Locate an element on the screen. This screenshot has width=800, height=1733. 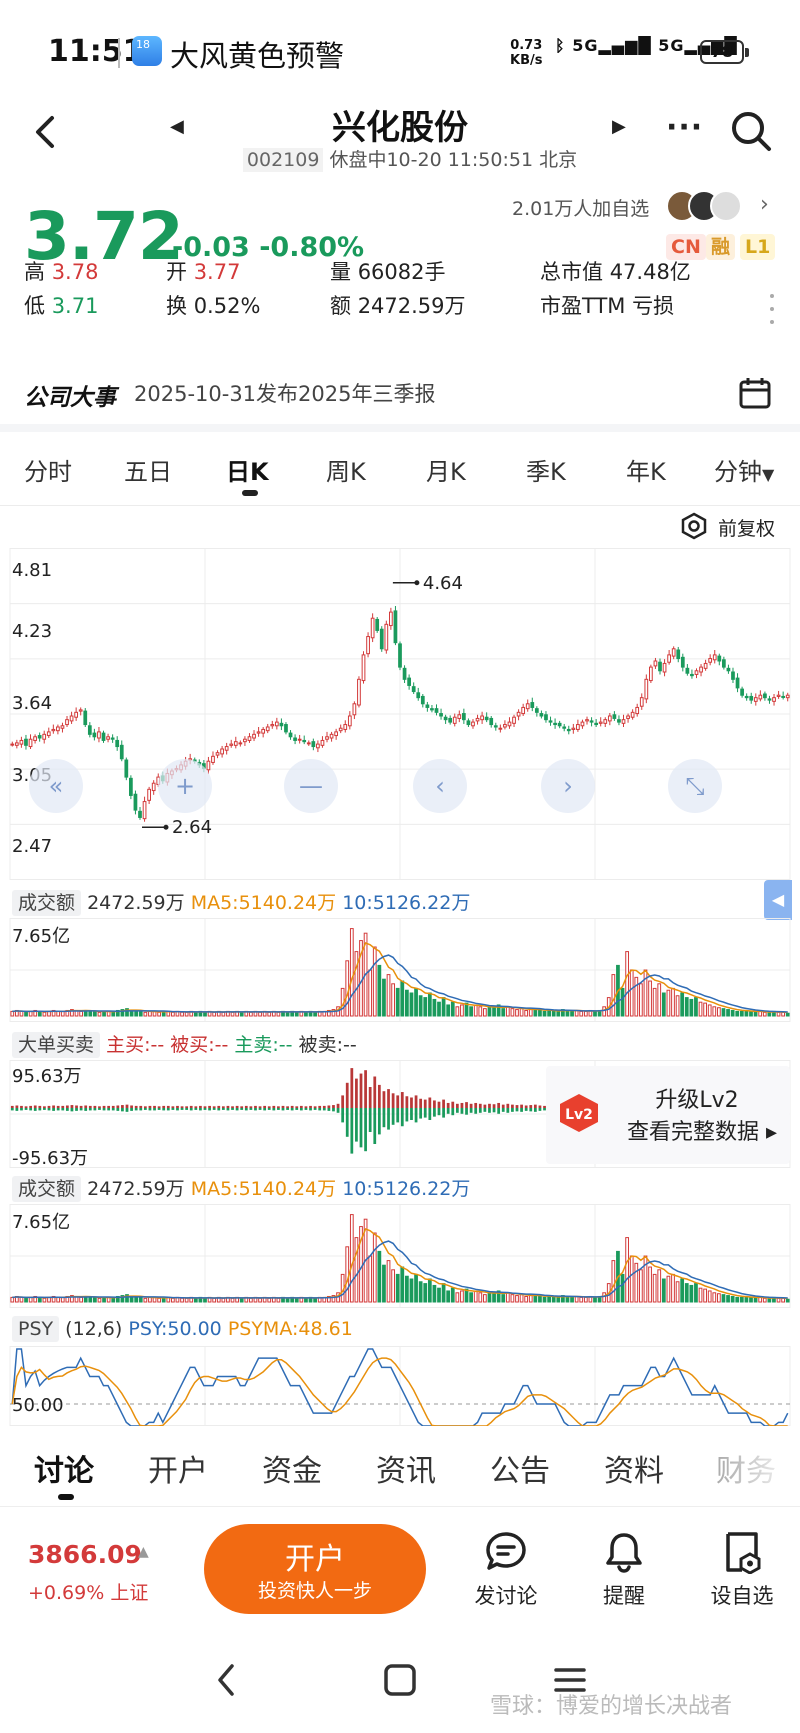
tab-announcements: 公告 is located at coordinates (520, 1468).